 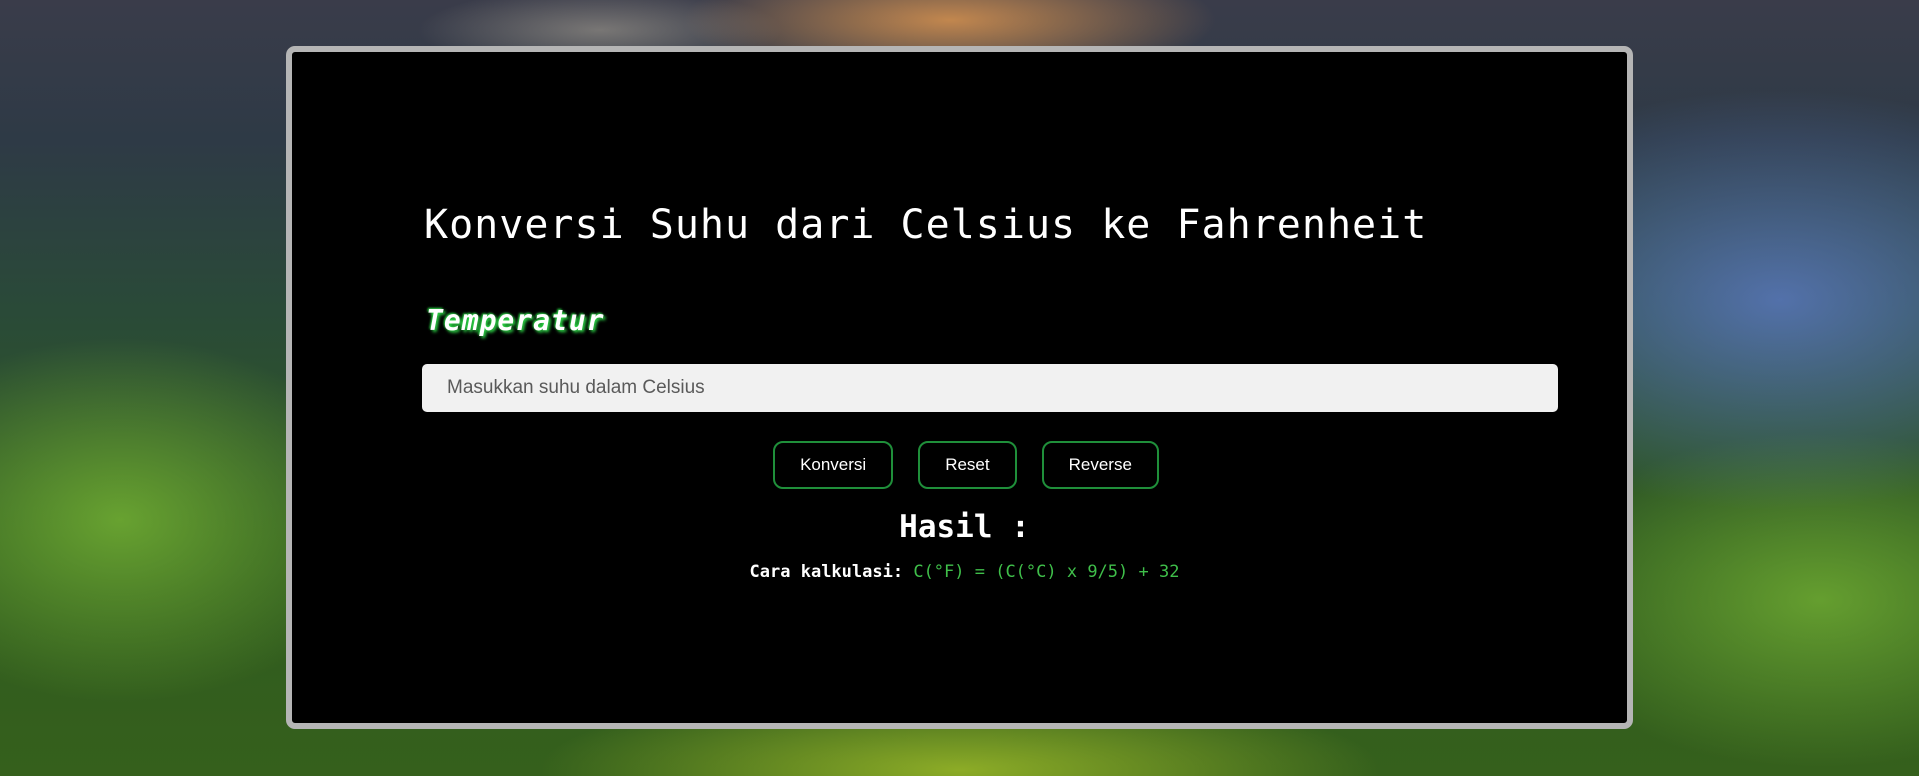 What do you see at coordinates (964, 527) in the screenshot?
I see `result-title: Hasil :` at bounding box center [964, 527].